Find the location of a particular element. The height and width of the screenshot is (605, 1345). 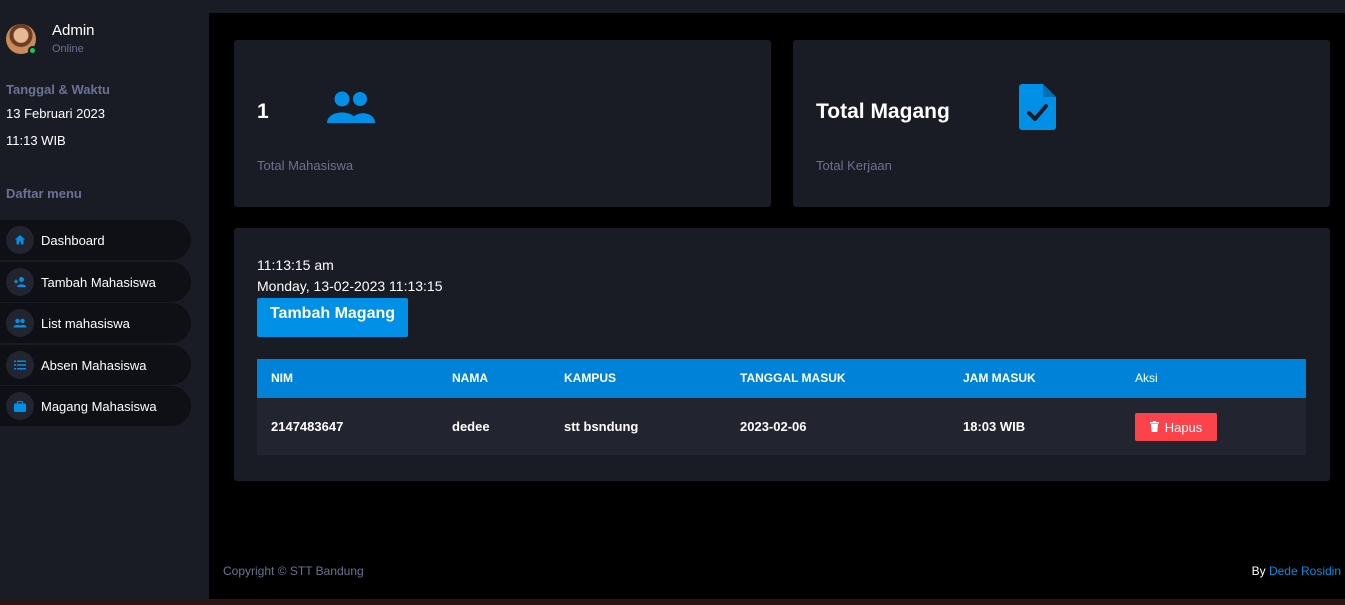

menu-heading: Daftar menu is located at coordinates (44, 193).